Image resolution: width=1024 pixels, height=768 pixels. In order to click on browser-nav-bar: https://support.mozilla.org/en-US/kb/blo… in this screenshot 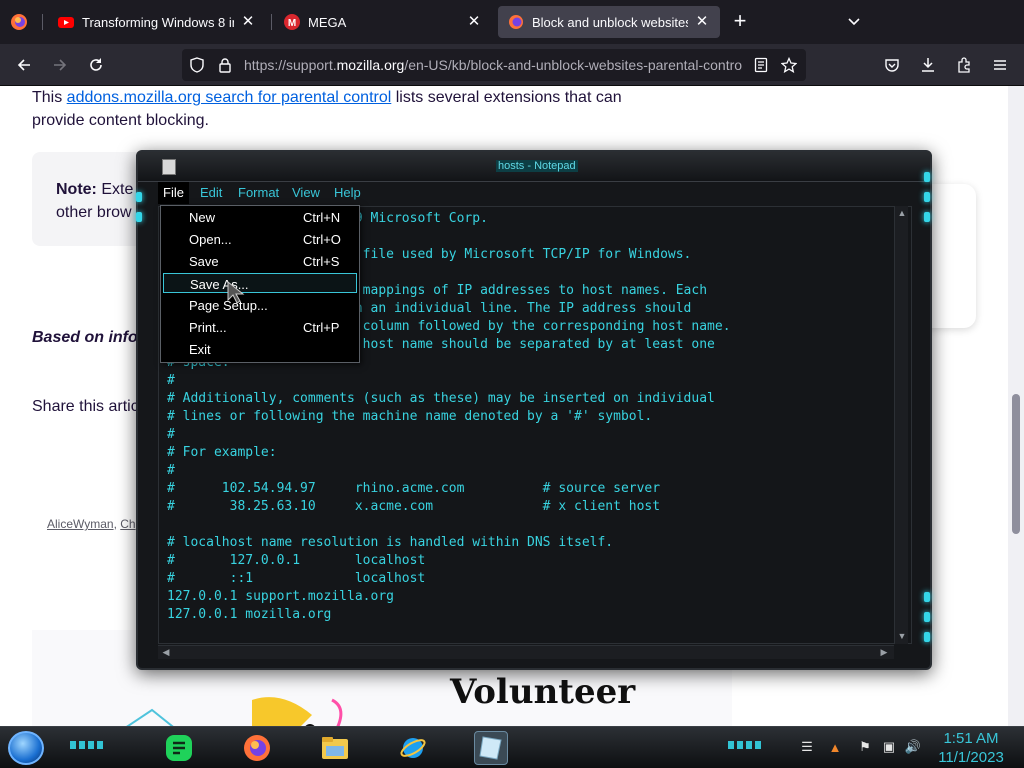, I will do `click(512, 65)`.